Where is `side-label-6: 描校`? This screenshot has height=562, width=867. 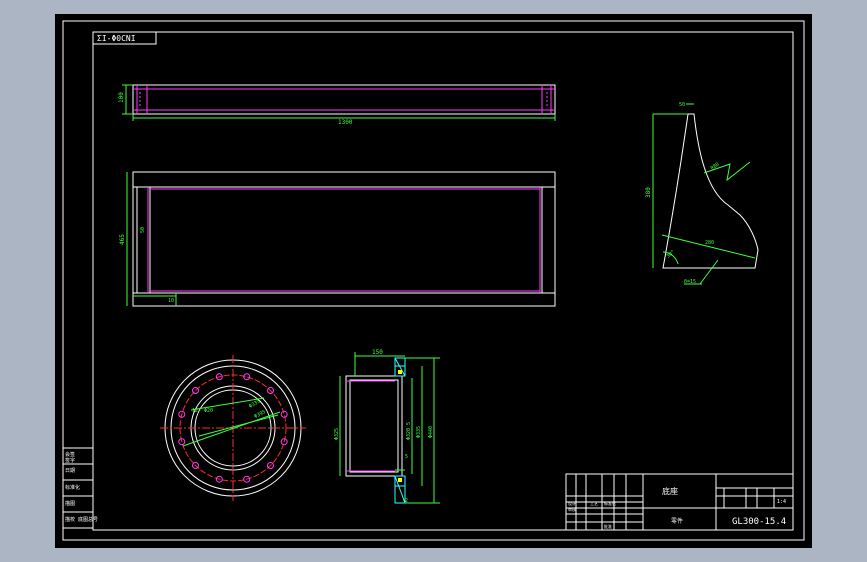
side-label-6: 描校 is located at coordinates (70, 519).